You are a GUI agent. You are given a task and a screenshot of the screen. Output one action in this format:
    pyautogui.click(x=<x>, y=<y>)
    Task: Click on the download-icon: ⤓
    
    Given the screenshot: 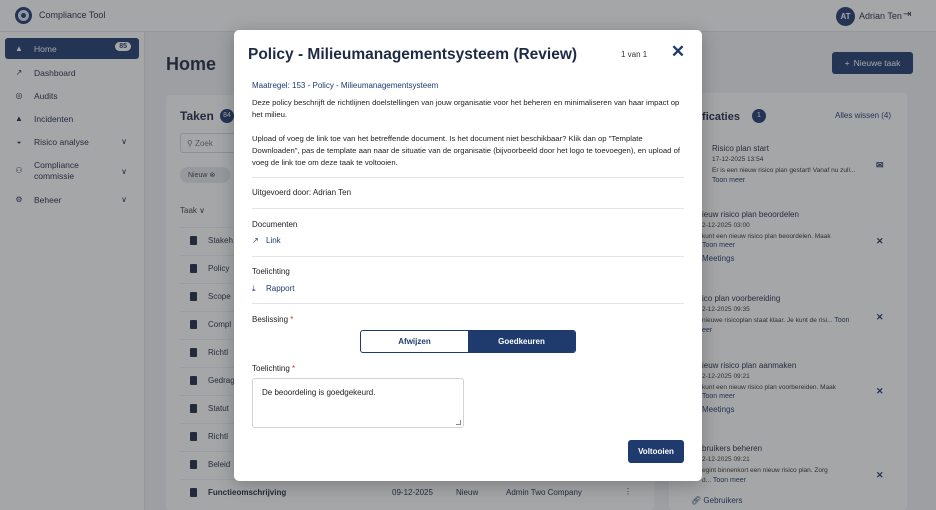 What is the action you would take?
    pyautogui.click(x=254, y=288)
    